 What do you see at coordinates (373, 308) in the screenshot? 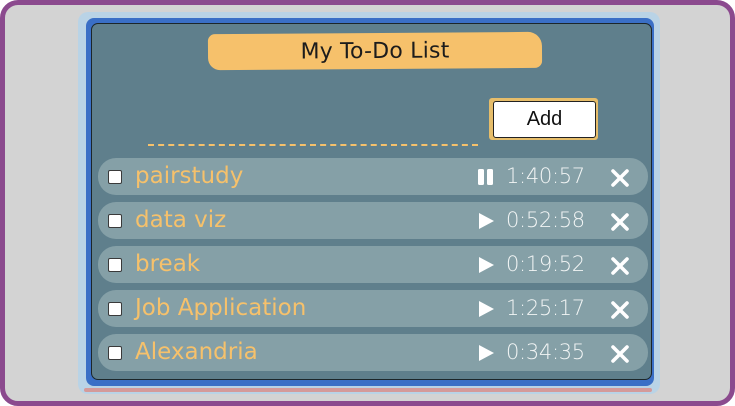
I see `task-row: Job Application 1:25:17` at bounding box center [373, 308].